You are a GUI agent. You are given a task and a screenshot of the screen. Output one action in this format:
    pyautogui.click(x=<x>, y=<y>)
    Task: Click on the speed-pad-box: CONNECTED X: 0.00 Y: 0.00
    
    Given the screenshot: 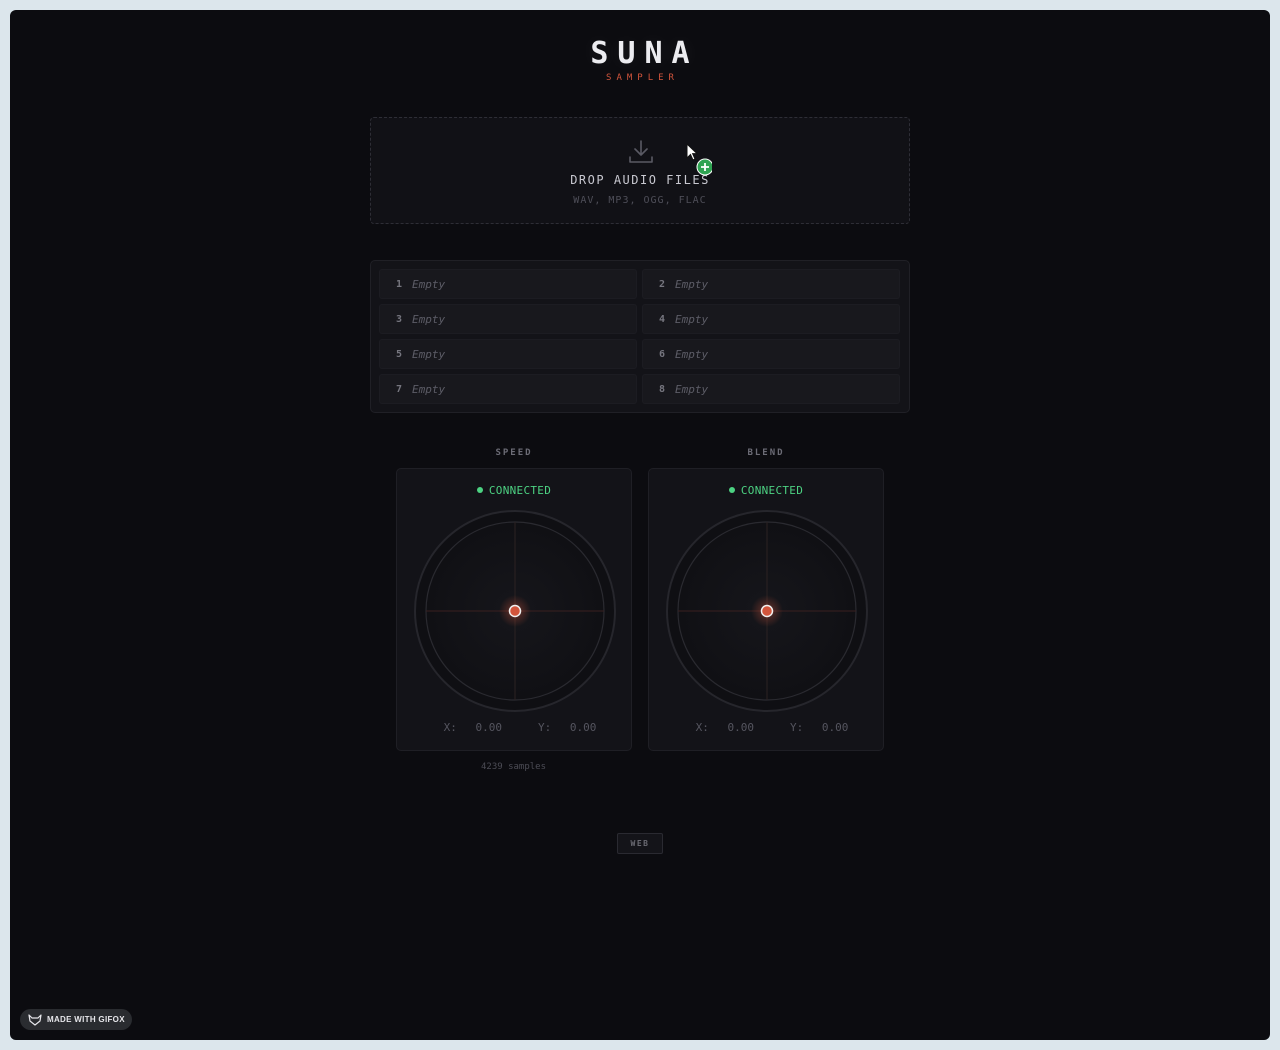 What is the action you would take?
    pyautogui.click(x=514, y=609)
    